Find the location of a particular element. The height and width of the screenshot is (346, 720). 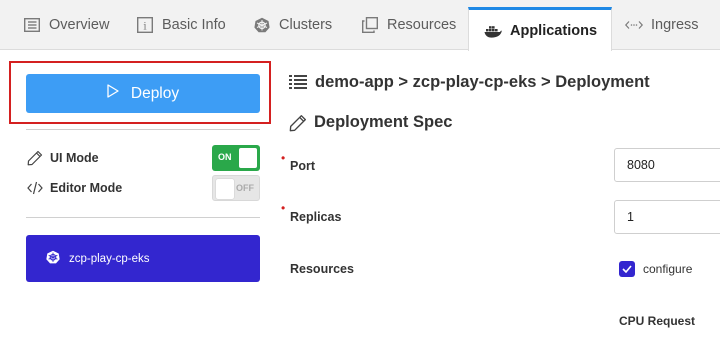

tab-resources: Resources is located at coordinates (408, 25).